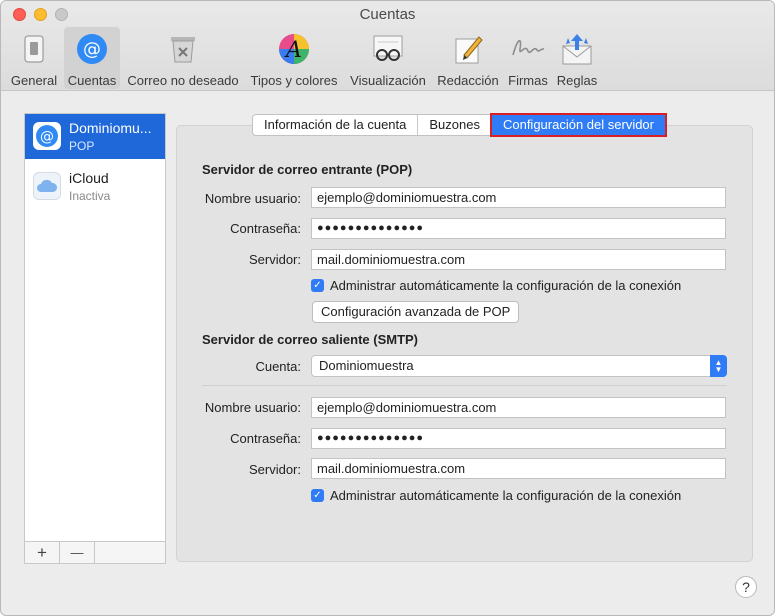  What do you see at coordinates (92, 80) in the screenshot?
I see `toolbar-accounts-label: Cuentas` at bounding box center [92, 80].